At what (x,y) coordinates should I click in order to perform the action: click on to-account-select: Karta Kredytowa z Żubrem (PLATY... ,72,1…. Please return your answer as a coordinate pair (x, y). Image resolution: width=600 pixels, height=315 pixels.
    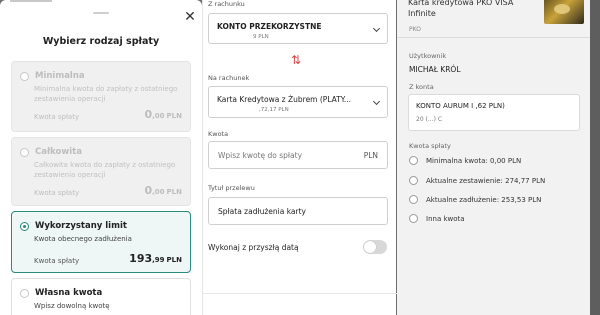
    Looking at the image, I should click on (298, 102).